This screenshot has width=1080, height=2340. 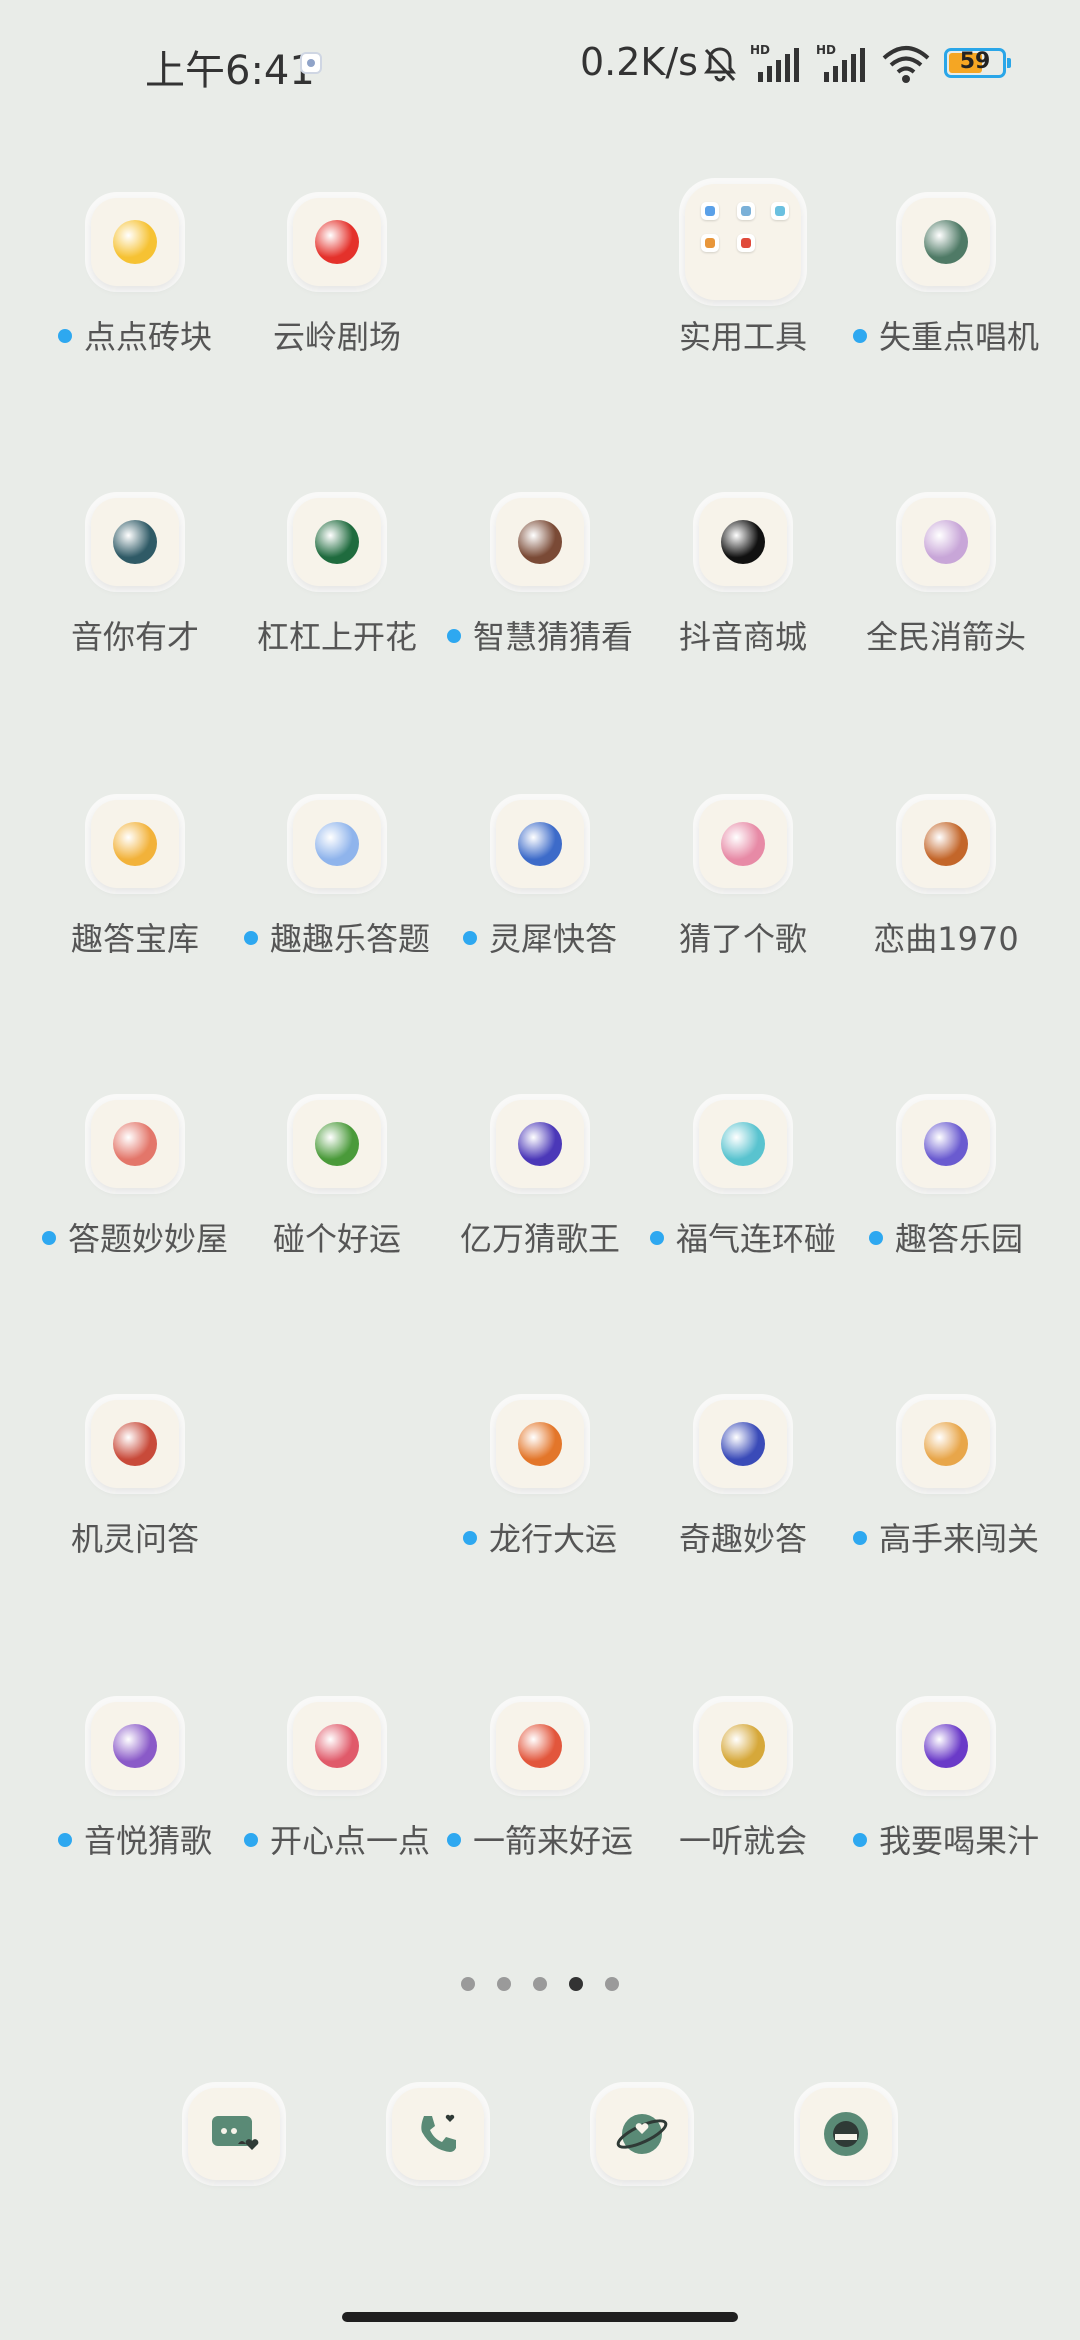 I want to click on home-gesture-bar, so click(x=540, y=2317).